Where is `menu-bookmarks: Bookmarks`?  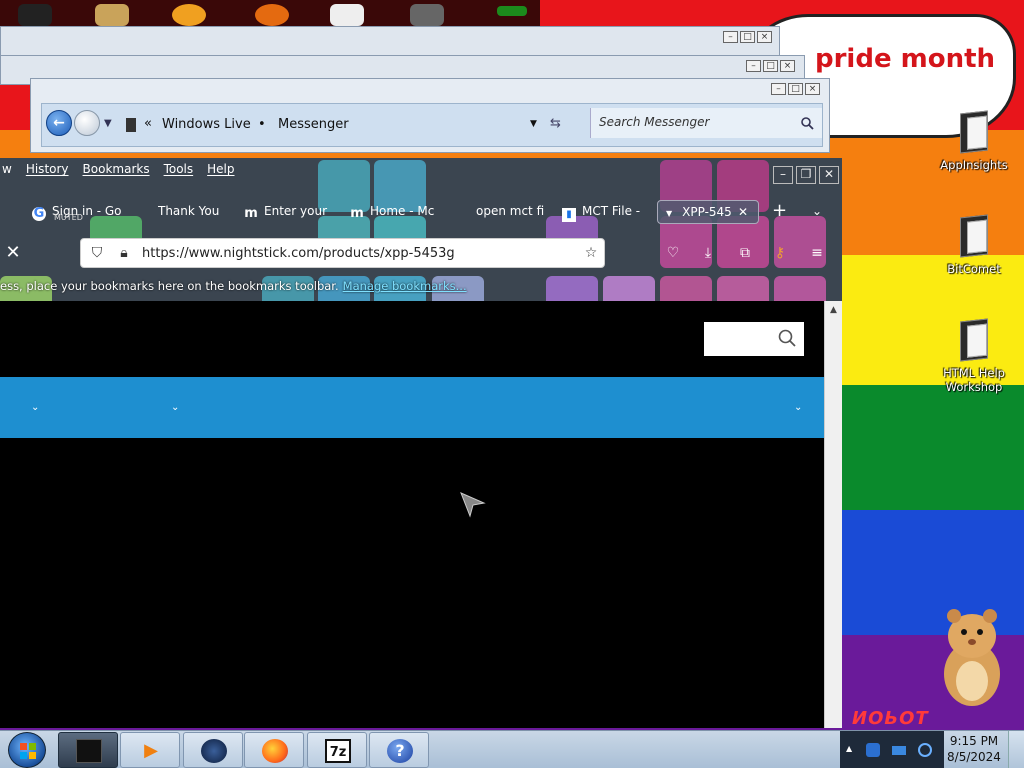
menu-bookmarks: Bookmarks is located at coordinates (116, 172).